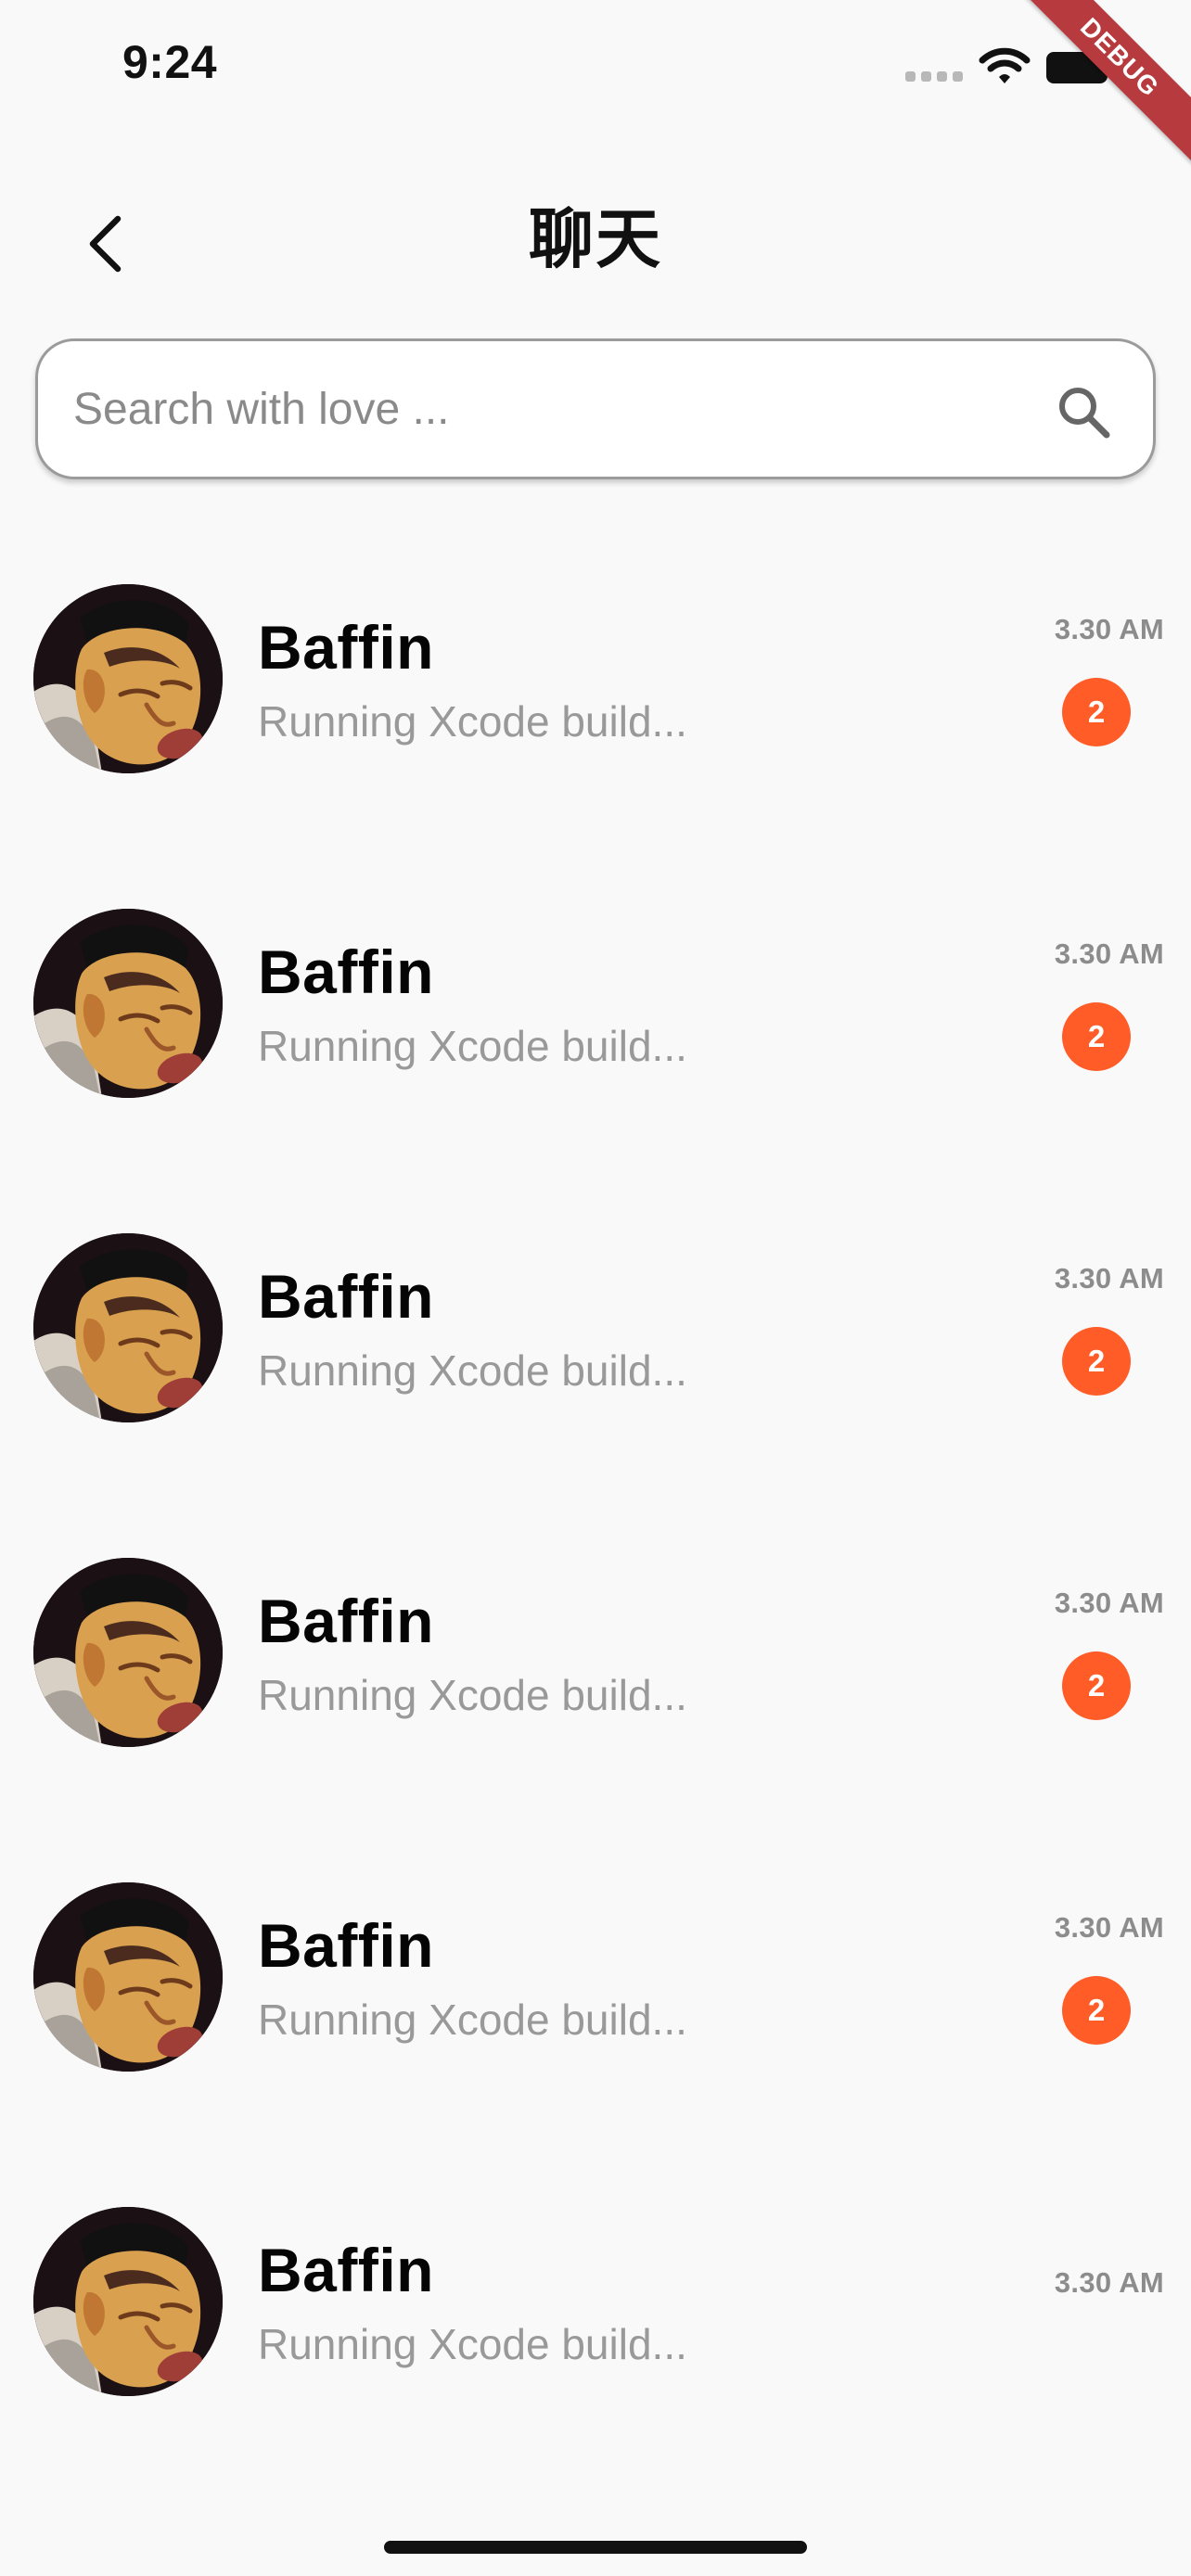 The height and width of the screenshot is (2576, 1191). Describe the element at coordinates (936, 77) in the screenshot. I see `cellular-signal-icon` at that location.